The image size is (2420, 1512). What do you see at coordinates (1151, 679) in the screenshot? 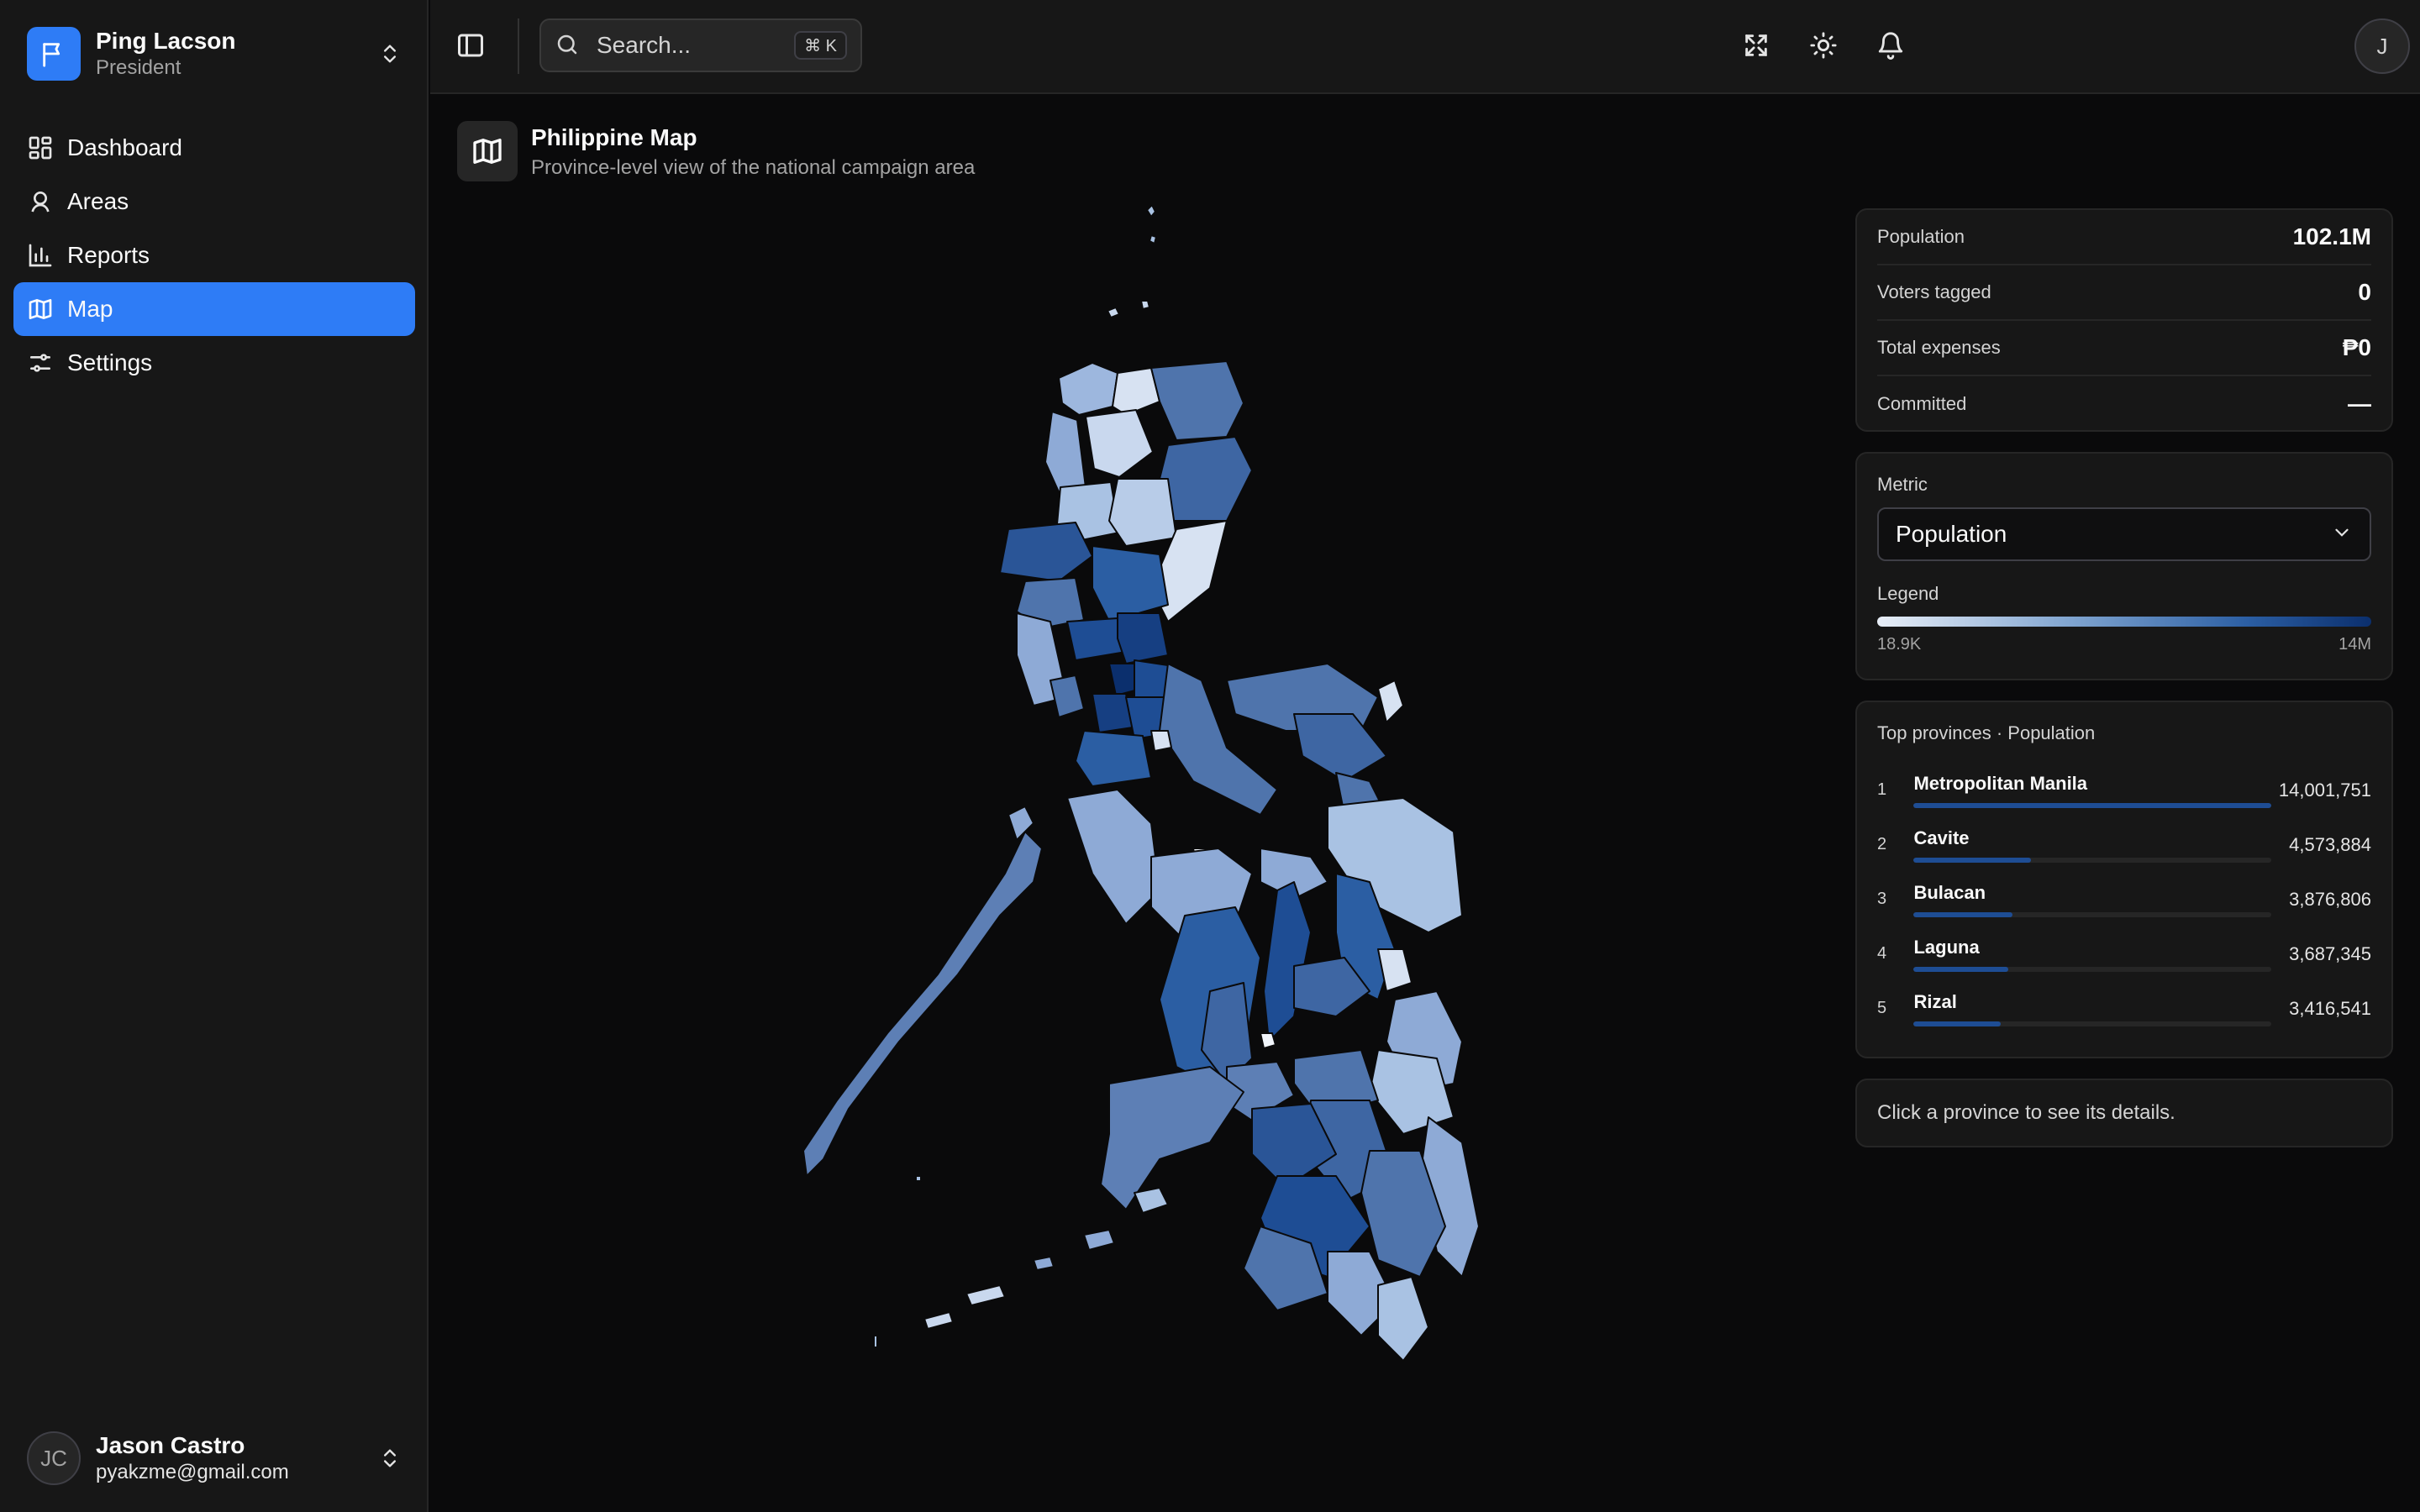
I see `province-rizal` at bounding box center [1151, 679].